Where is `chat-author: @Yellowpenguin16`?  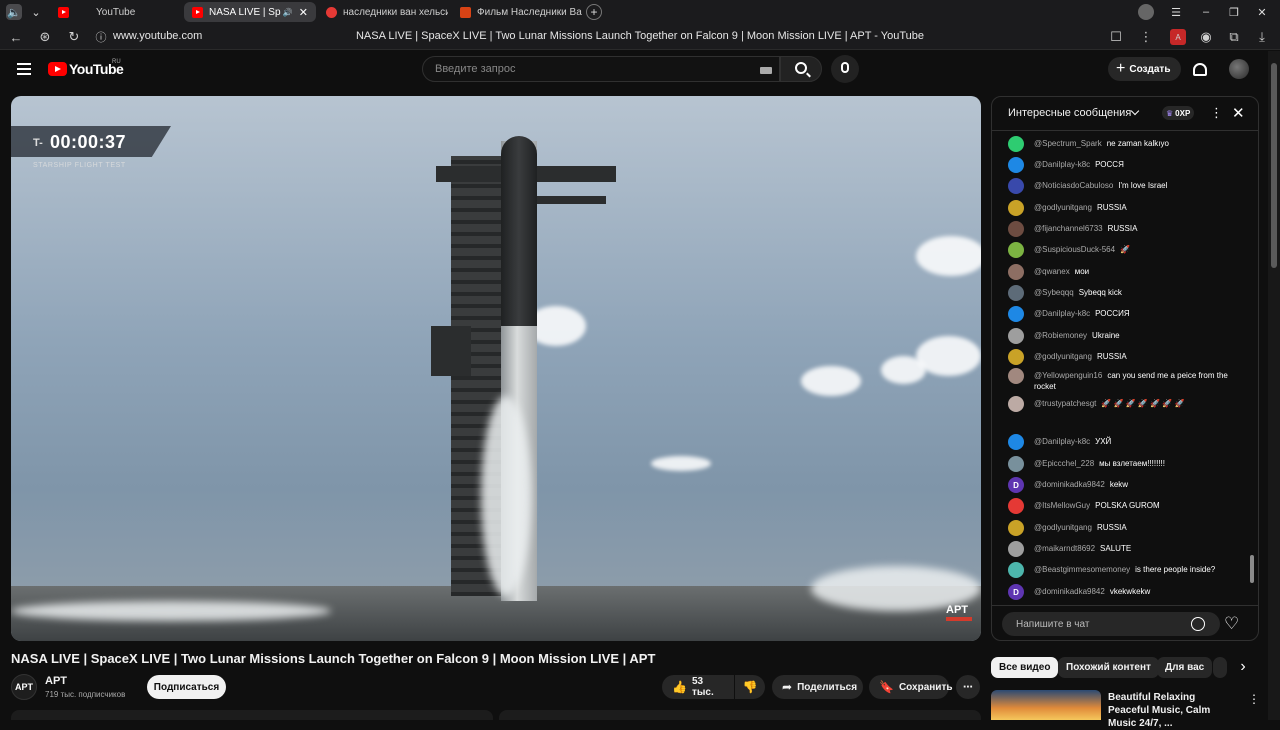 chat-author: @Yellowpenguin16 is located at coordinates (1068, 375).